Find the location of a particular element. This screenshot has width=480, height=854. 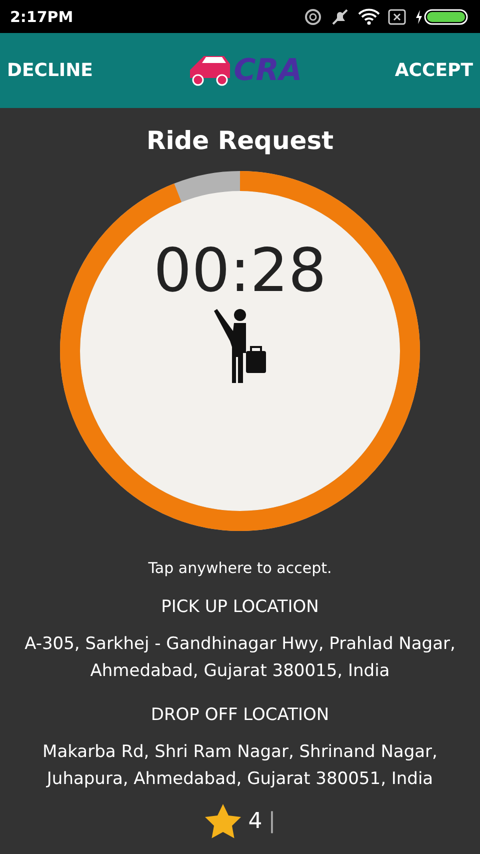

dropoff-address: Makarba Rd, Shri Ram Nagar, Shrinand Nagar, Juhapura, Ahmedabad, Gujarat 380051, India is located at coordinates (240, 766).